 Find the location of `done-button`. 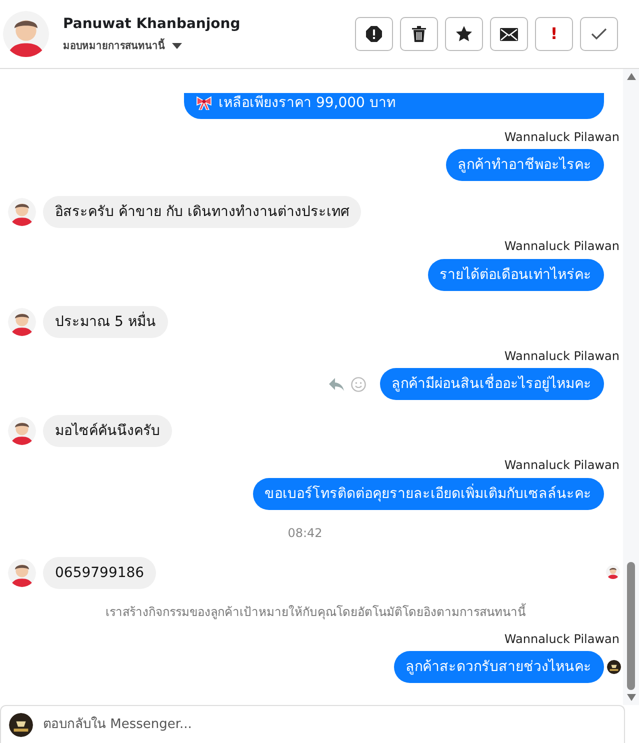

done-button is located at coordinates (599, 34).